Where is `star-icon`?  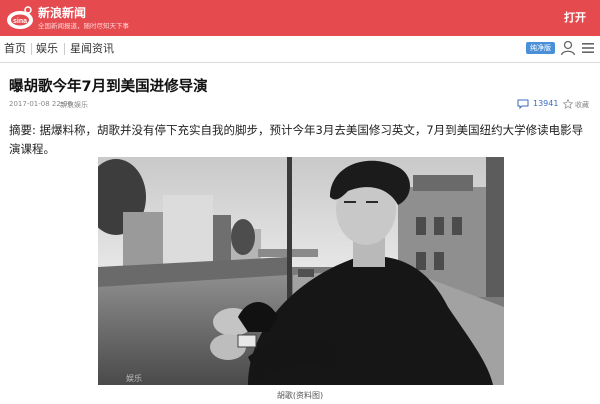 star-icon is located at coordinates (568, 104).